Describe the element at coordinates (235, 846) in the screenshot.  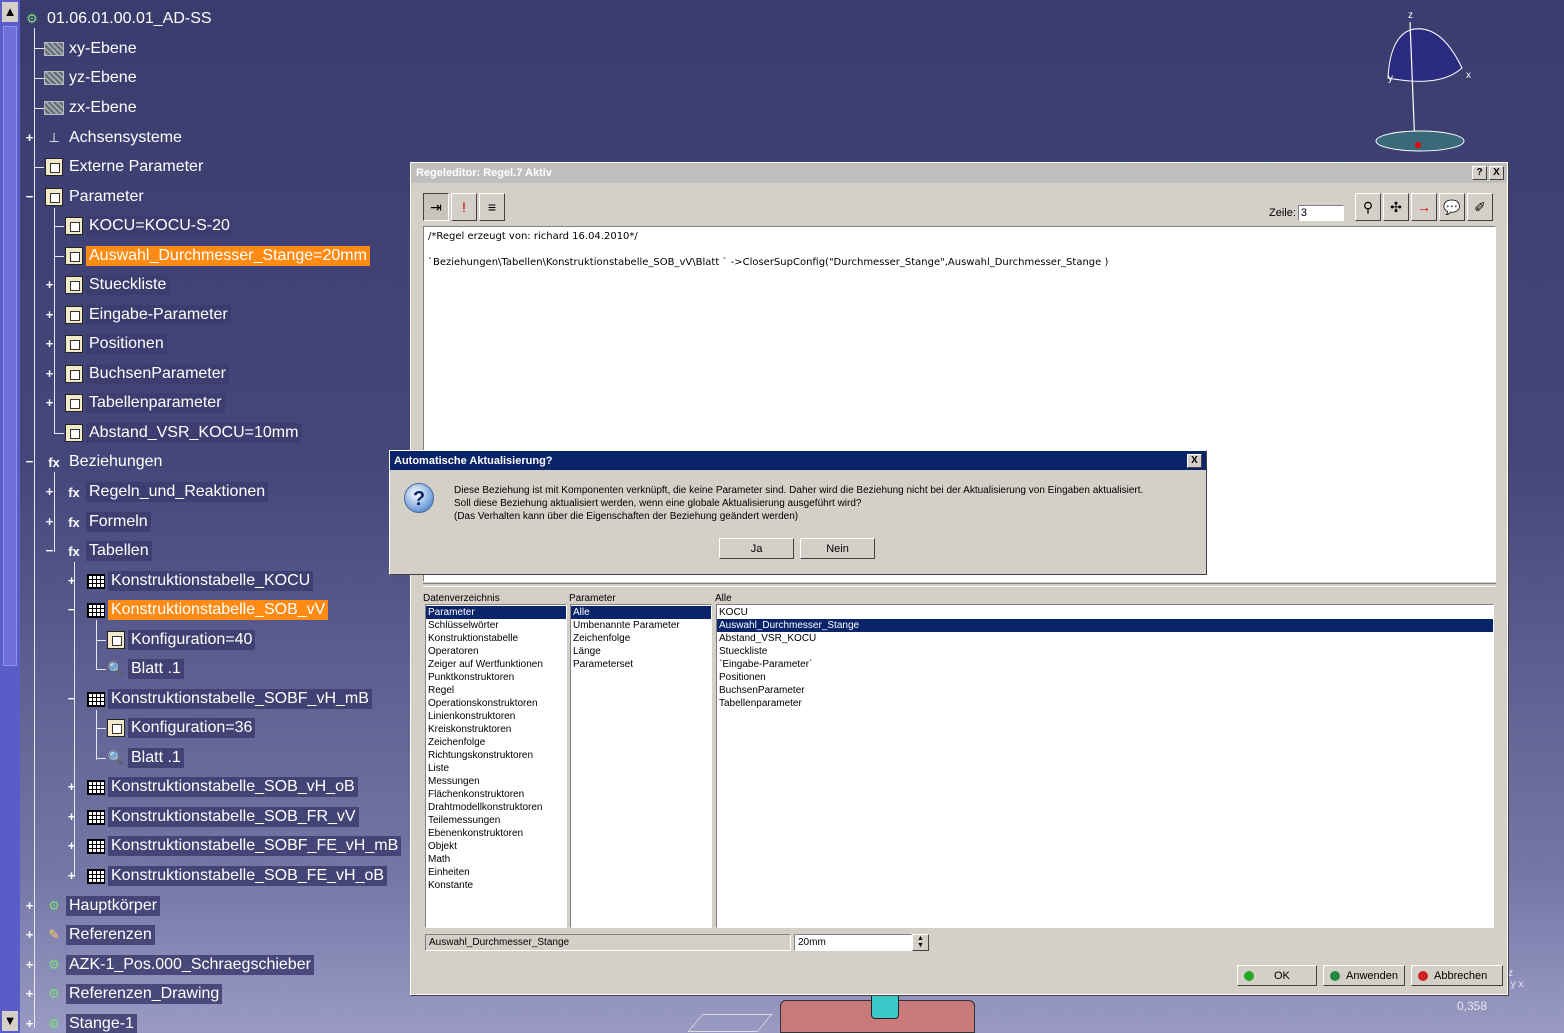
I see `tree-item-ktab-sobf-fe-vh-mb: + Konstruktionstabelle_SOBF_FE_vH_mB` at that location.